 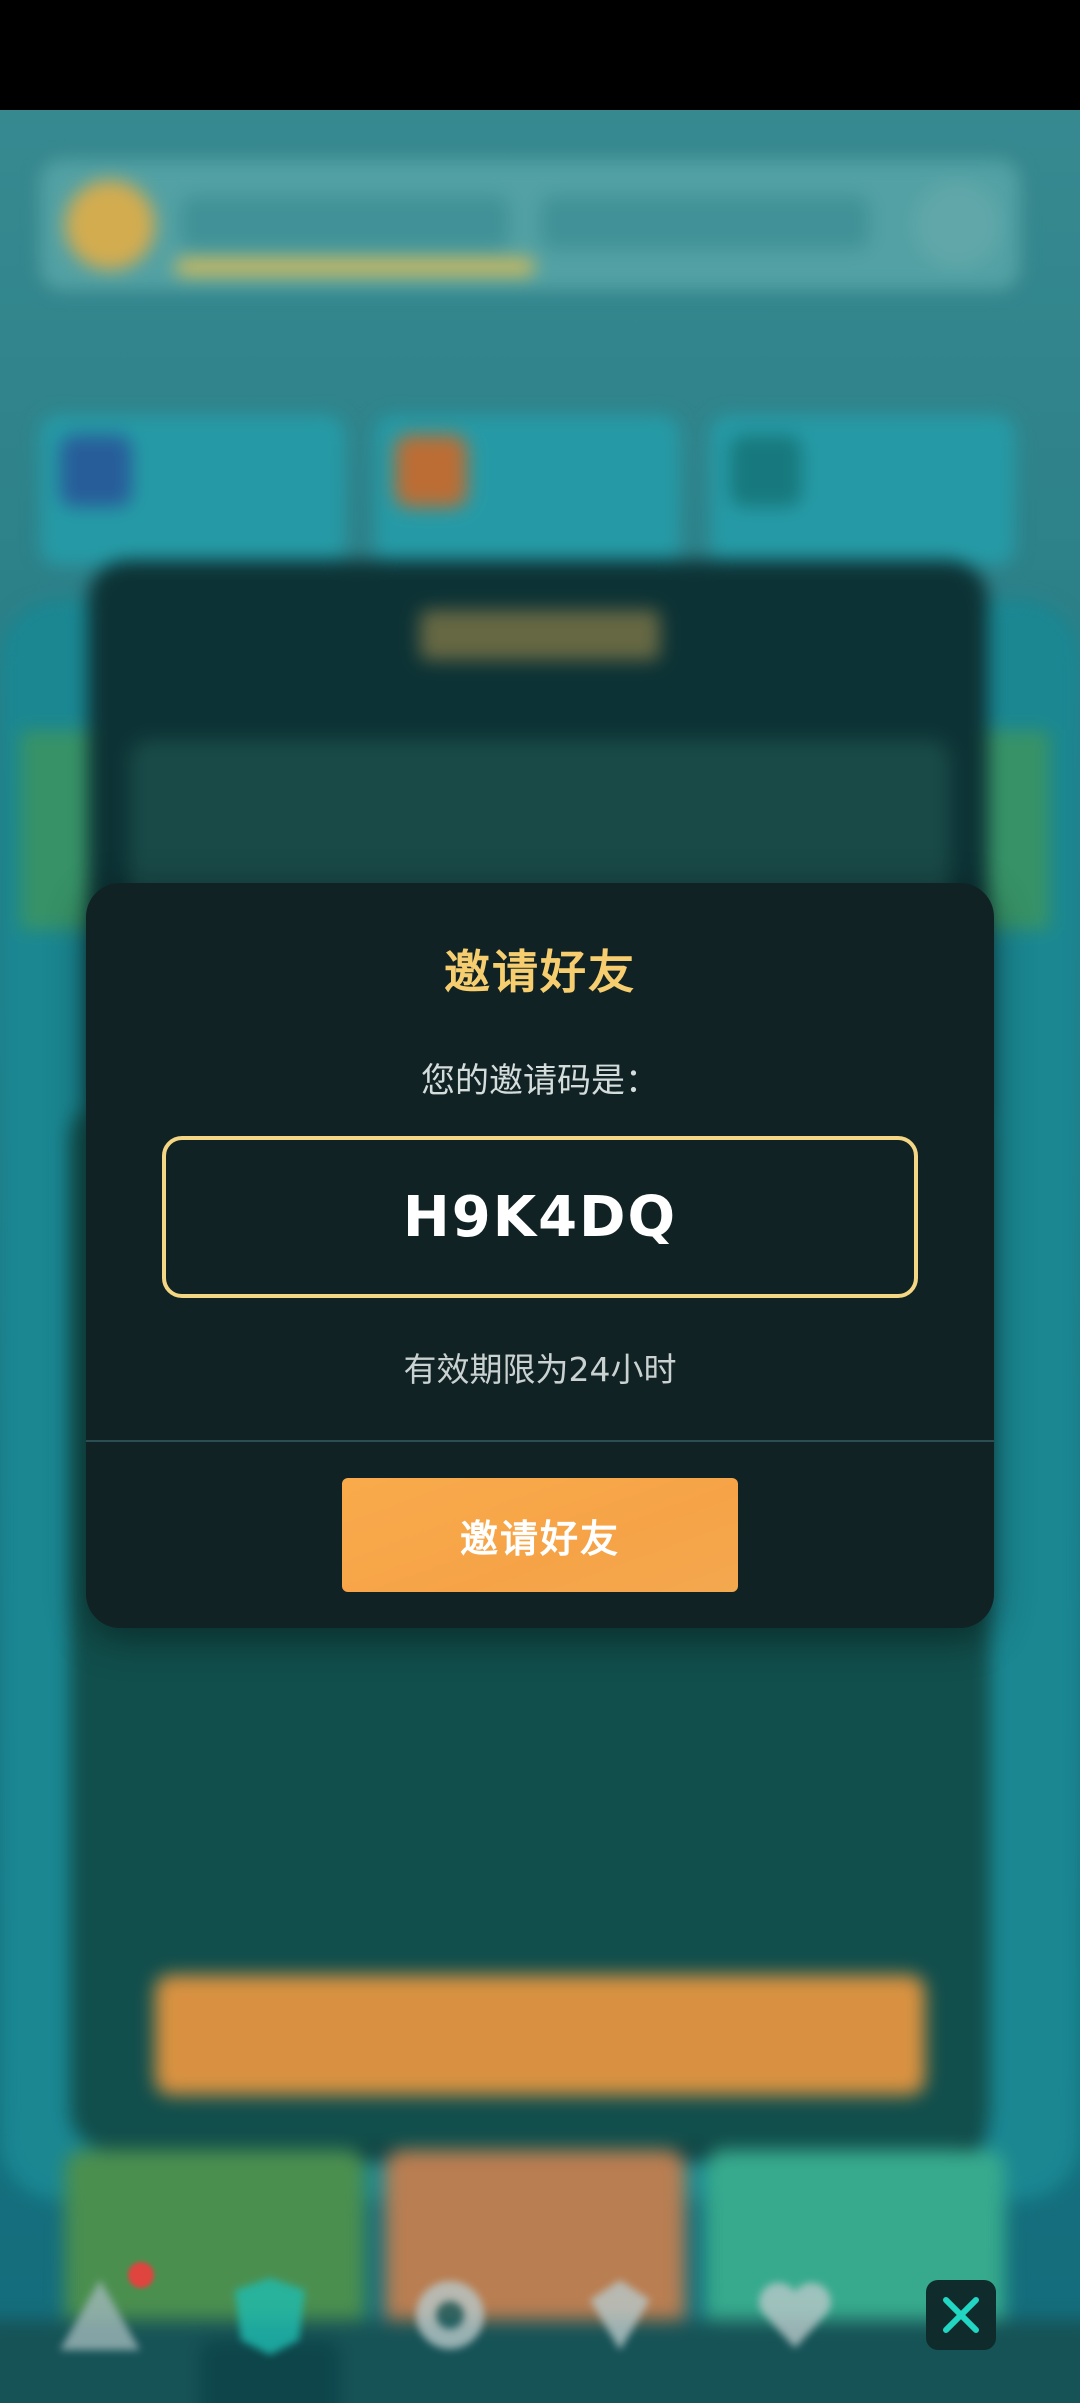 I want to click on close-x-icon, so click(x=961, y=2315).